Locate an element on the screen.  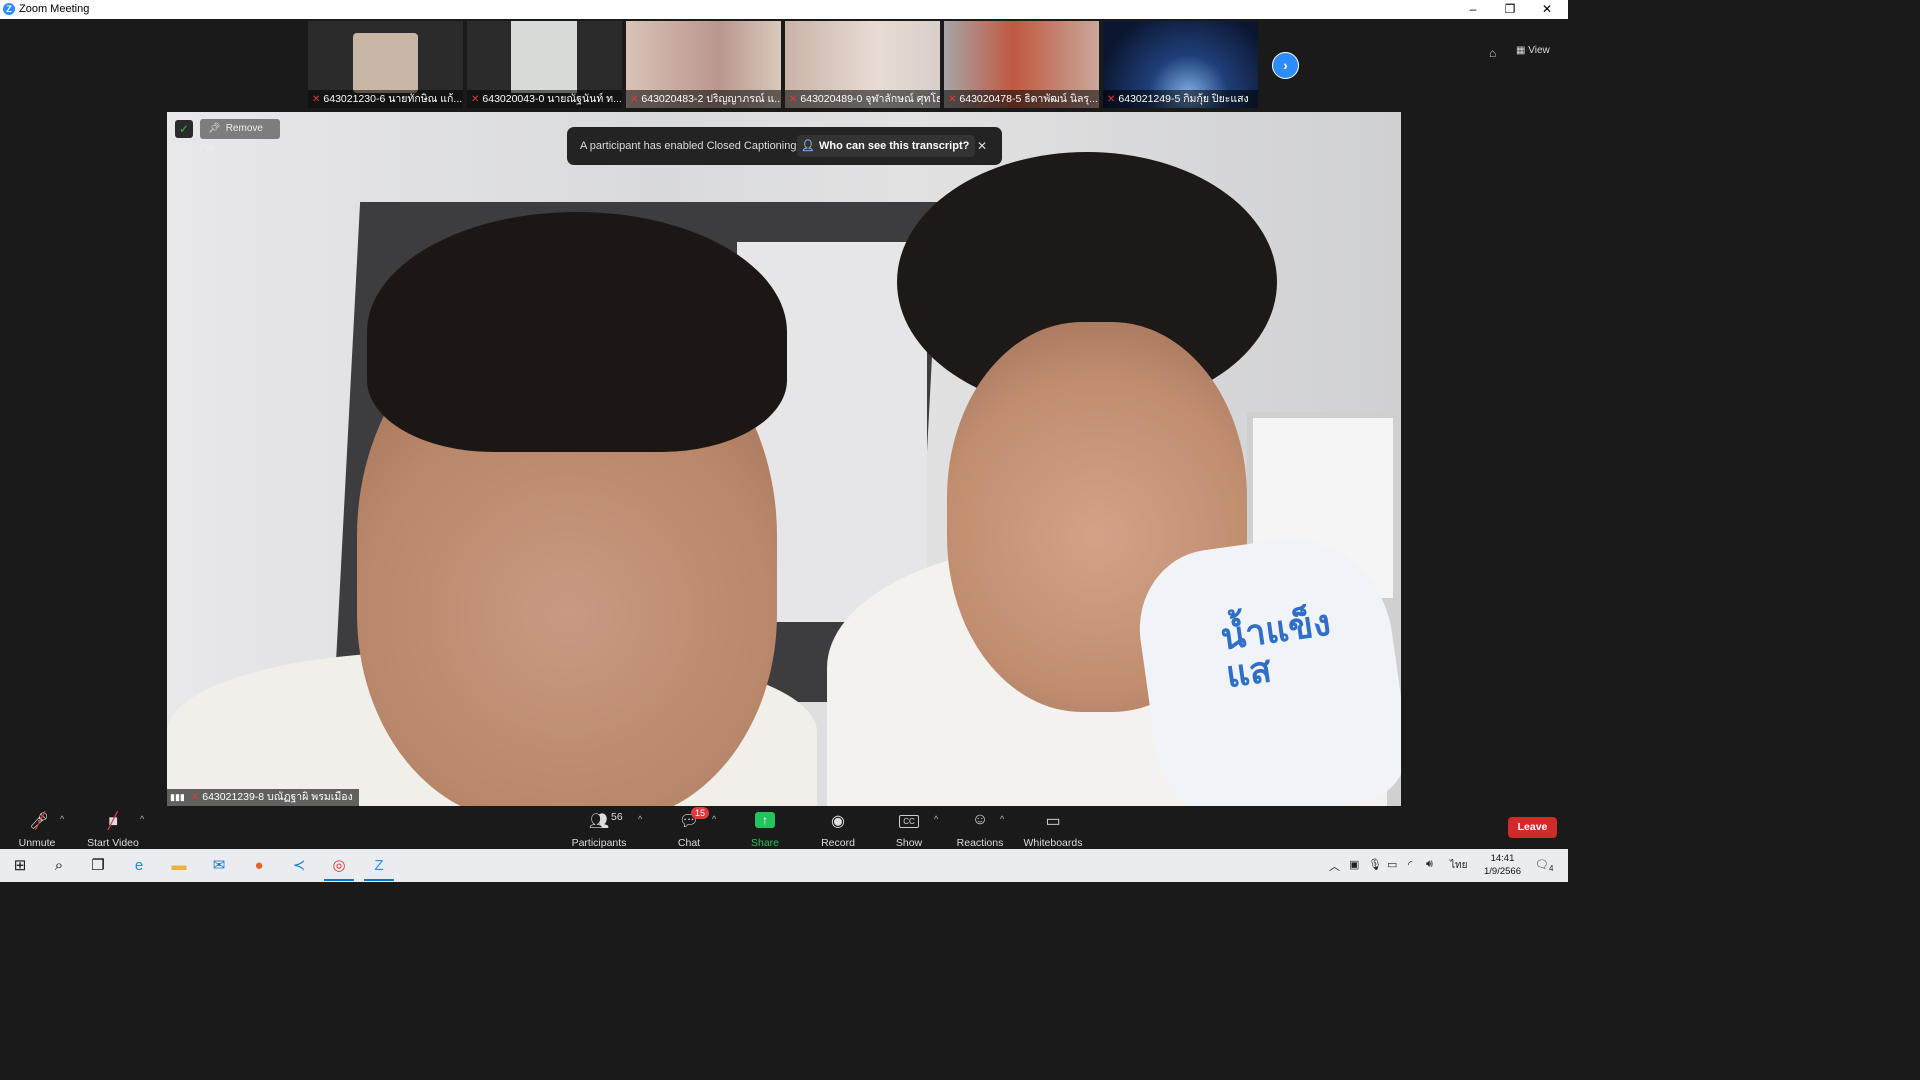
speaker-name-badge: ▮▮▮ ✕ 643021239-8 บณัฏฐาผิ พรมเมือง is located at coordinates (263, 797).